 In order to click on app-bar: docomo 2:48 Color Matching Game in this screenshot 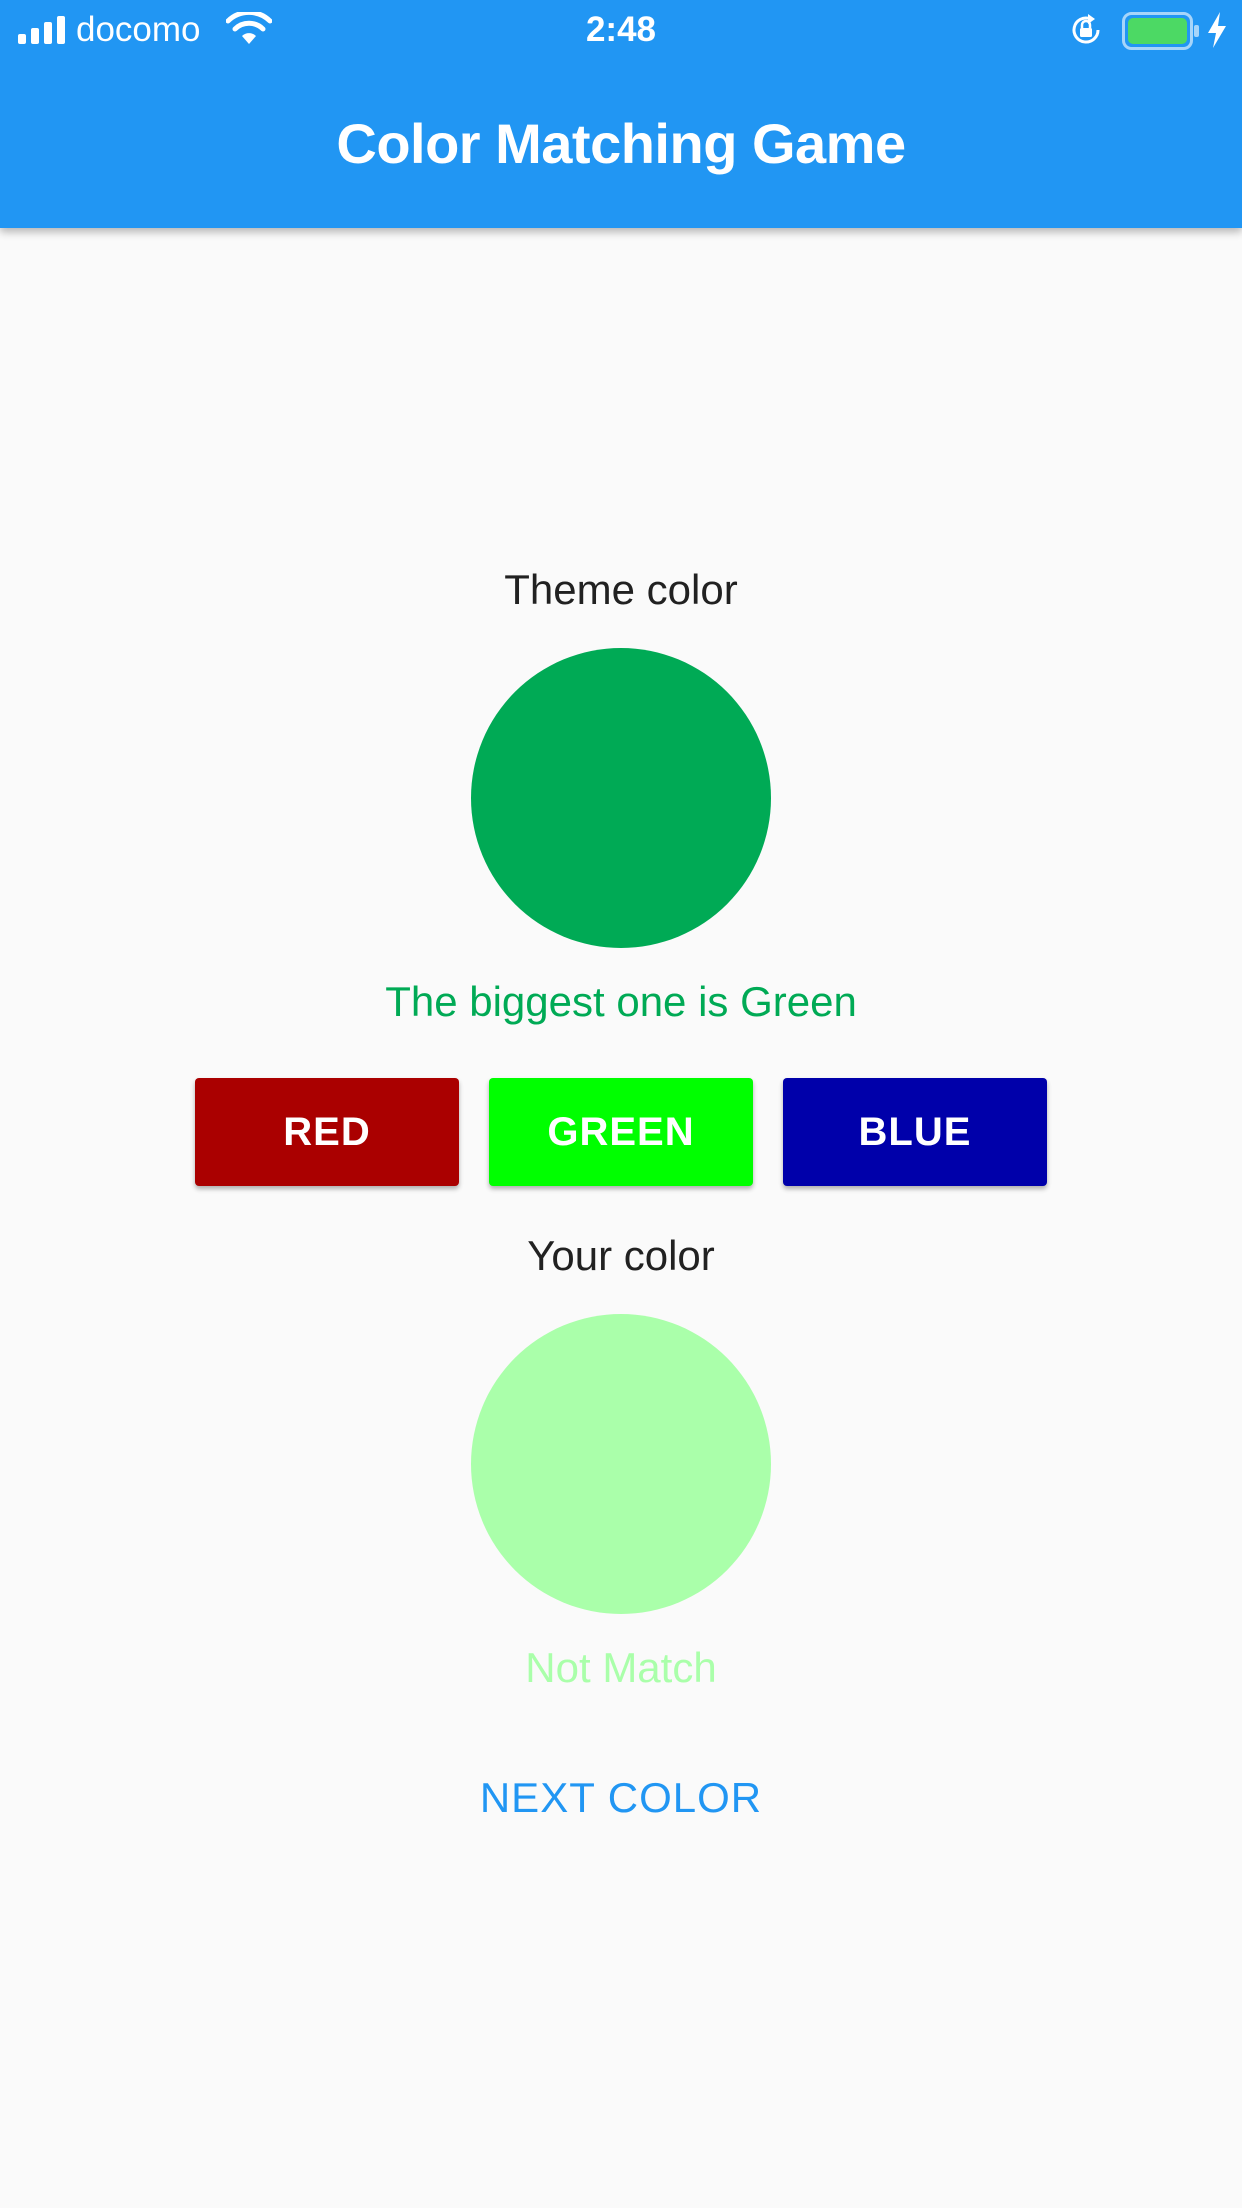, I will do `click(621, 114)`.